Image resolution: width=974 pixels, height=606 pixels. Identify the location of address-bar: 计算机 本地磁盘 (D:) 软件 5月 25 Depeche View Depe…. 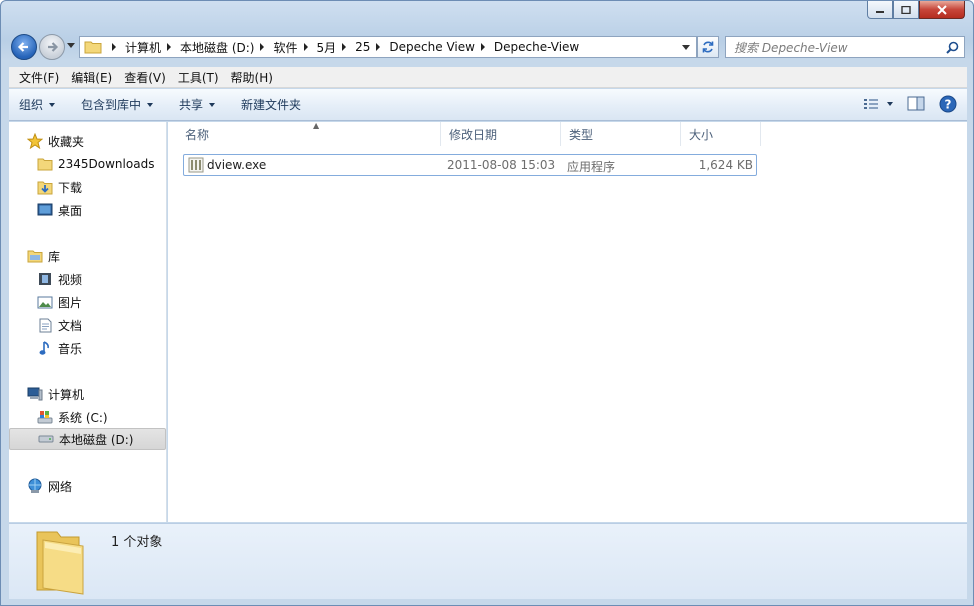
(388, 47).